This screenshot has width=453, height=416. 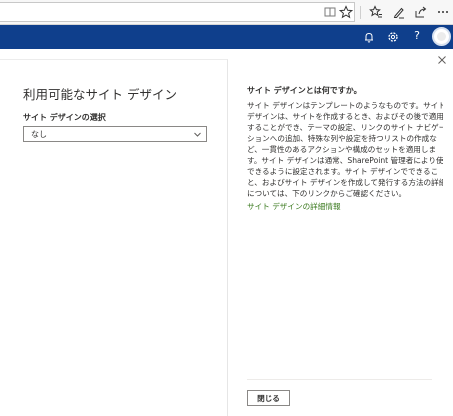 I want to click on footer-divider, so click(x=339, y=379).